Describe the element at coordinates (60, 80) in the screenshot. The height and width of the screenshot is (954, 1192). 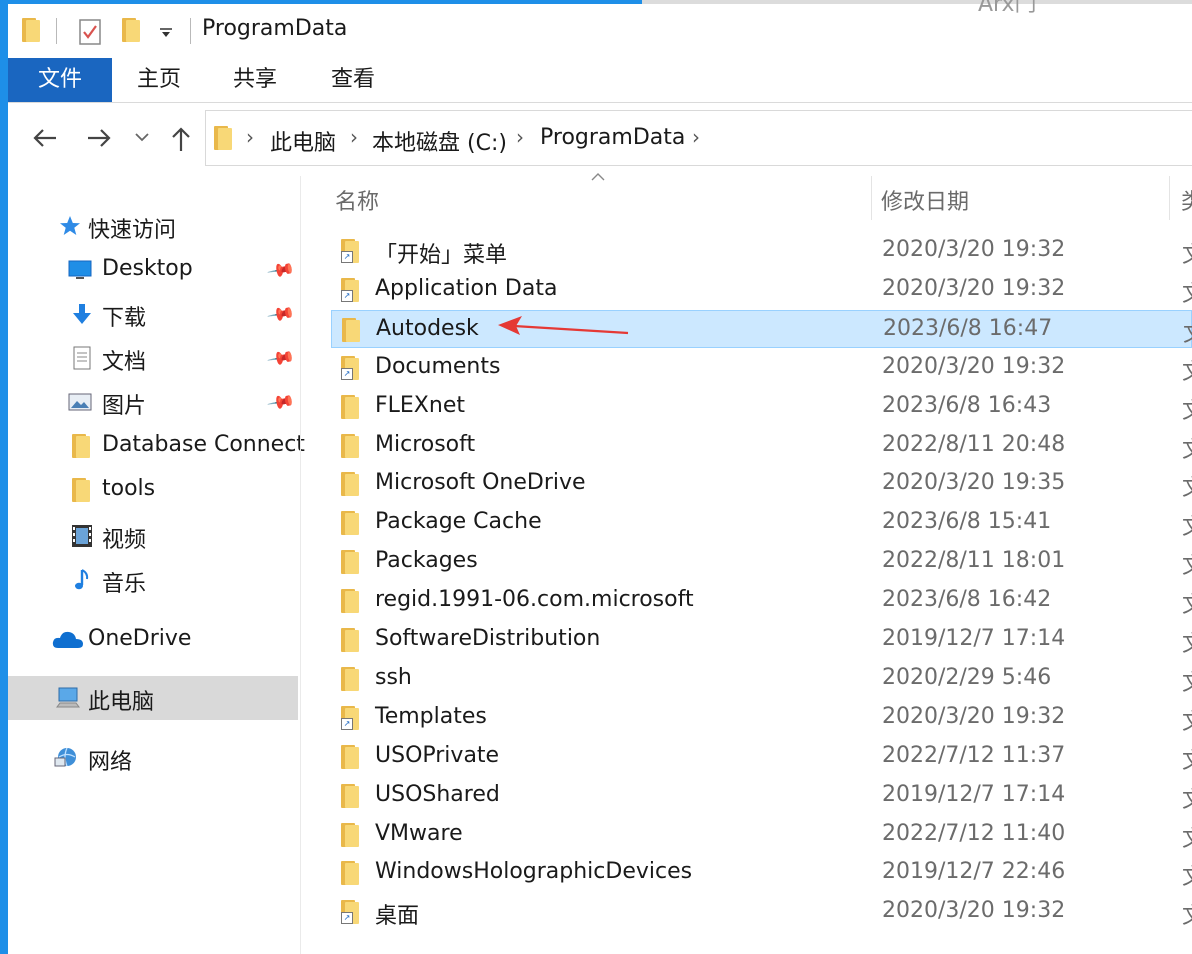
I see `tab-file: 文件` at that location.